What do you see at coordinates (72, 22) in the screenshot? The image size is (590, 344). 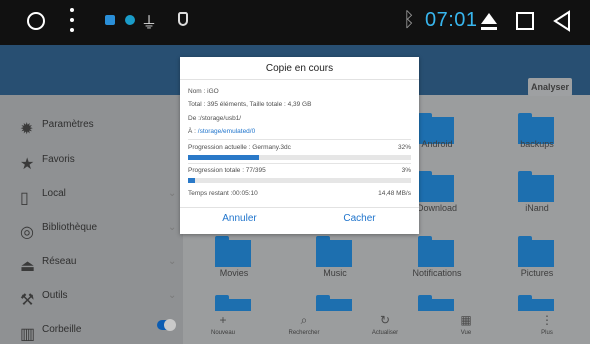 I see `menu-dots-icon` at bounding box center [72, 22].